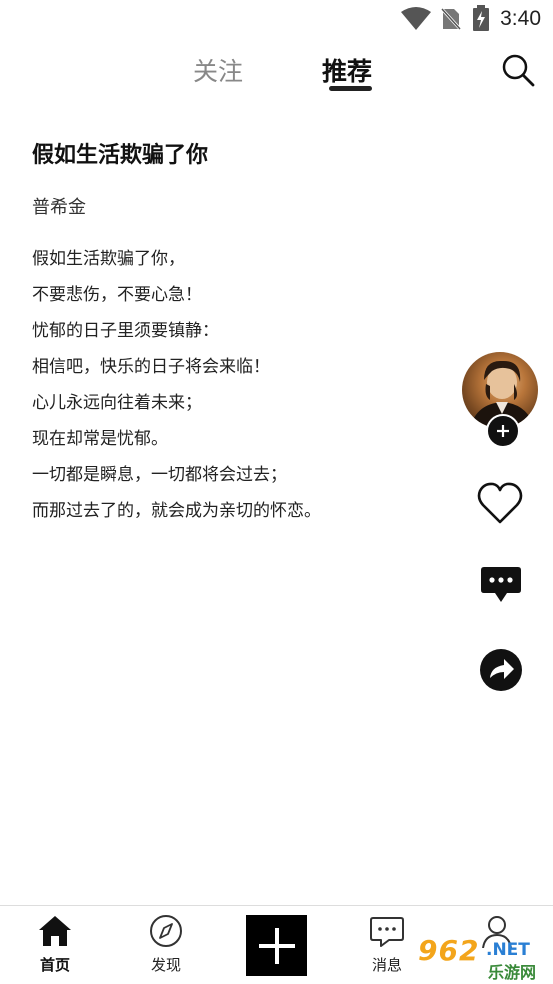 The width and height of the screenshot is (553, 984). Describe the element at coordinates (451, 19) in the screenshot. I see `no-sim-icon` at that location.